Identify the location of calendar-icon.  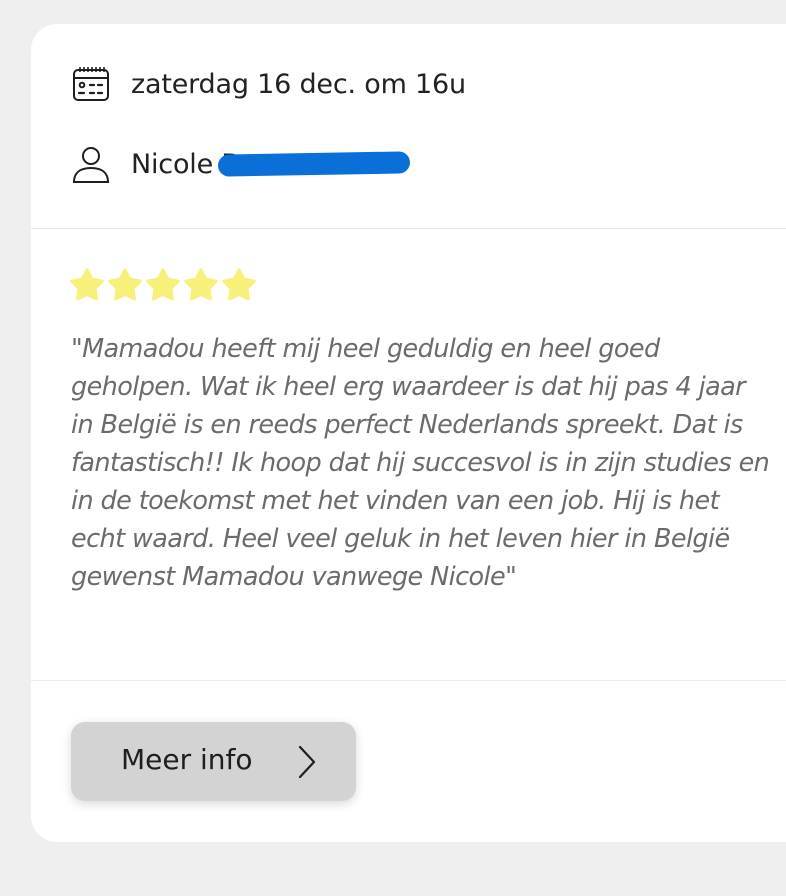
(91, 84).